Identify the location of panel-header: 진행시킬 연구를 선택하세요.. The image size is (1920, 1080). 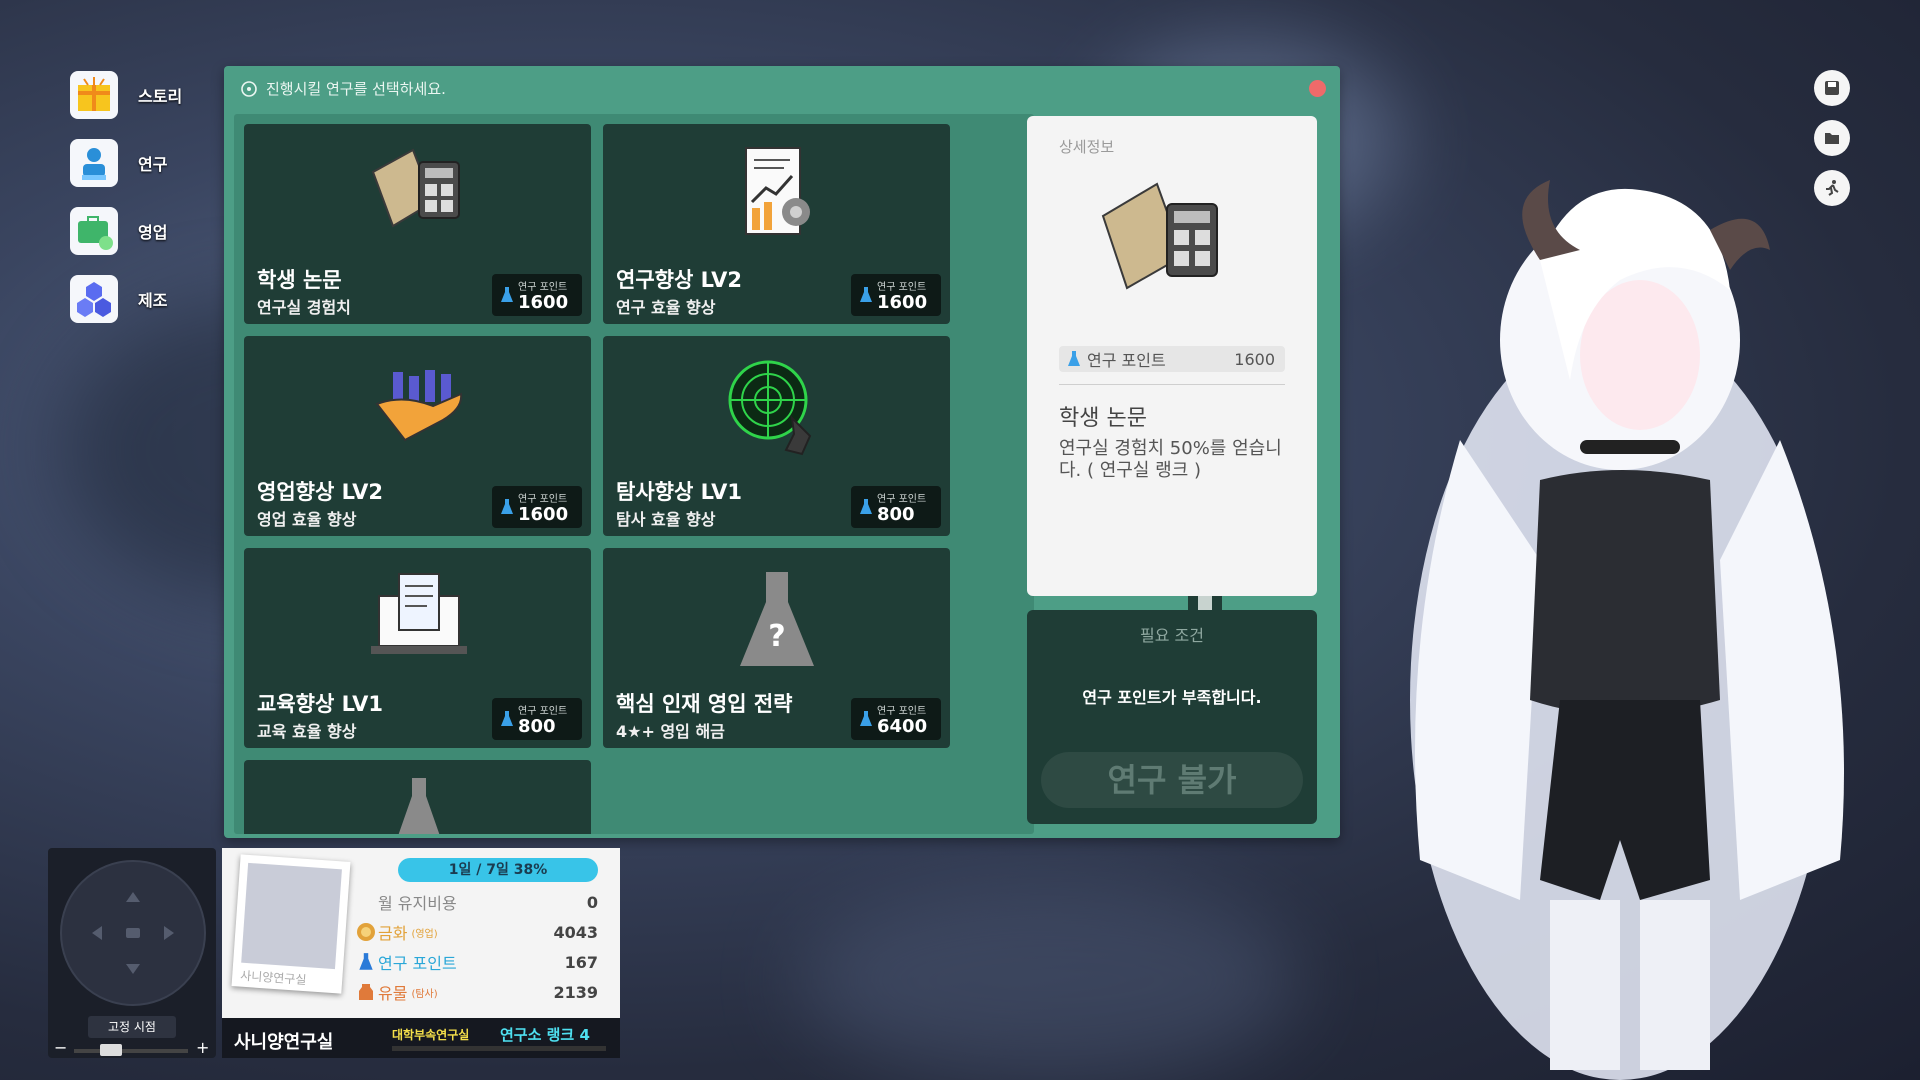
(343, 88).